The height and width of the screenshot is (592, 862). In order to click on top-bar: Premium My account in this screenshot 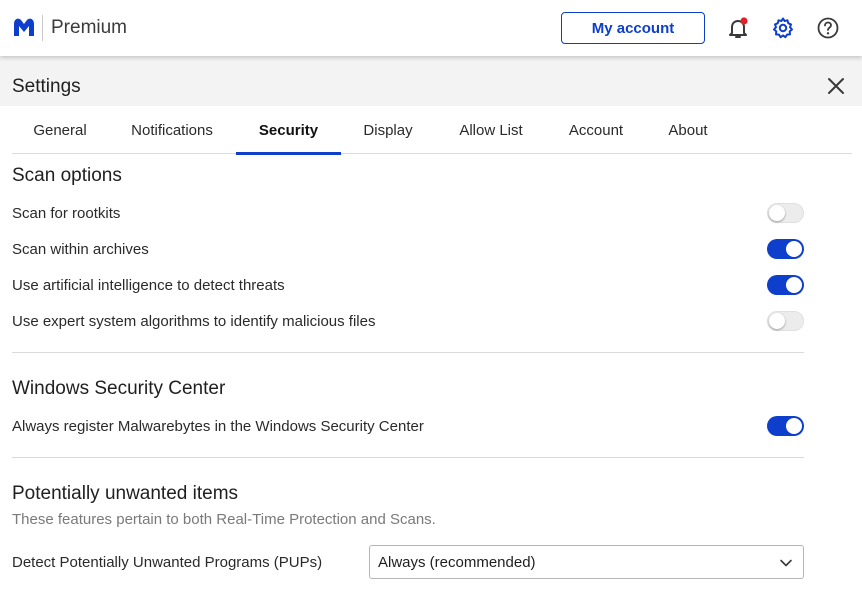, I will do `click(431, 28)`.